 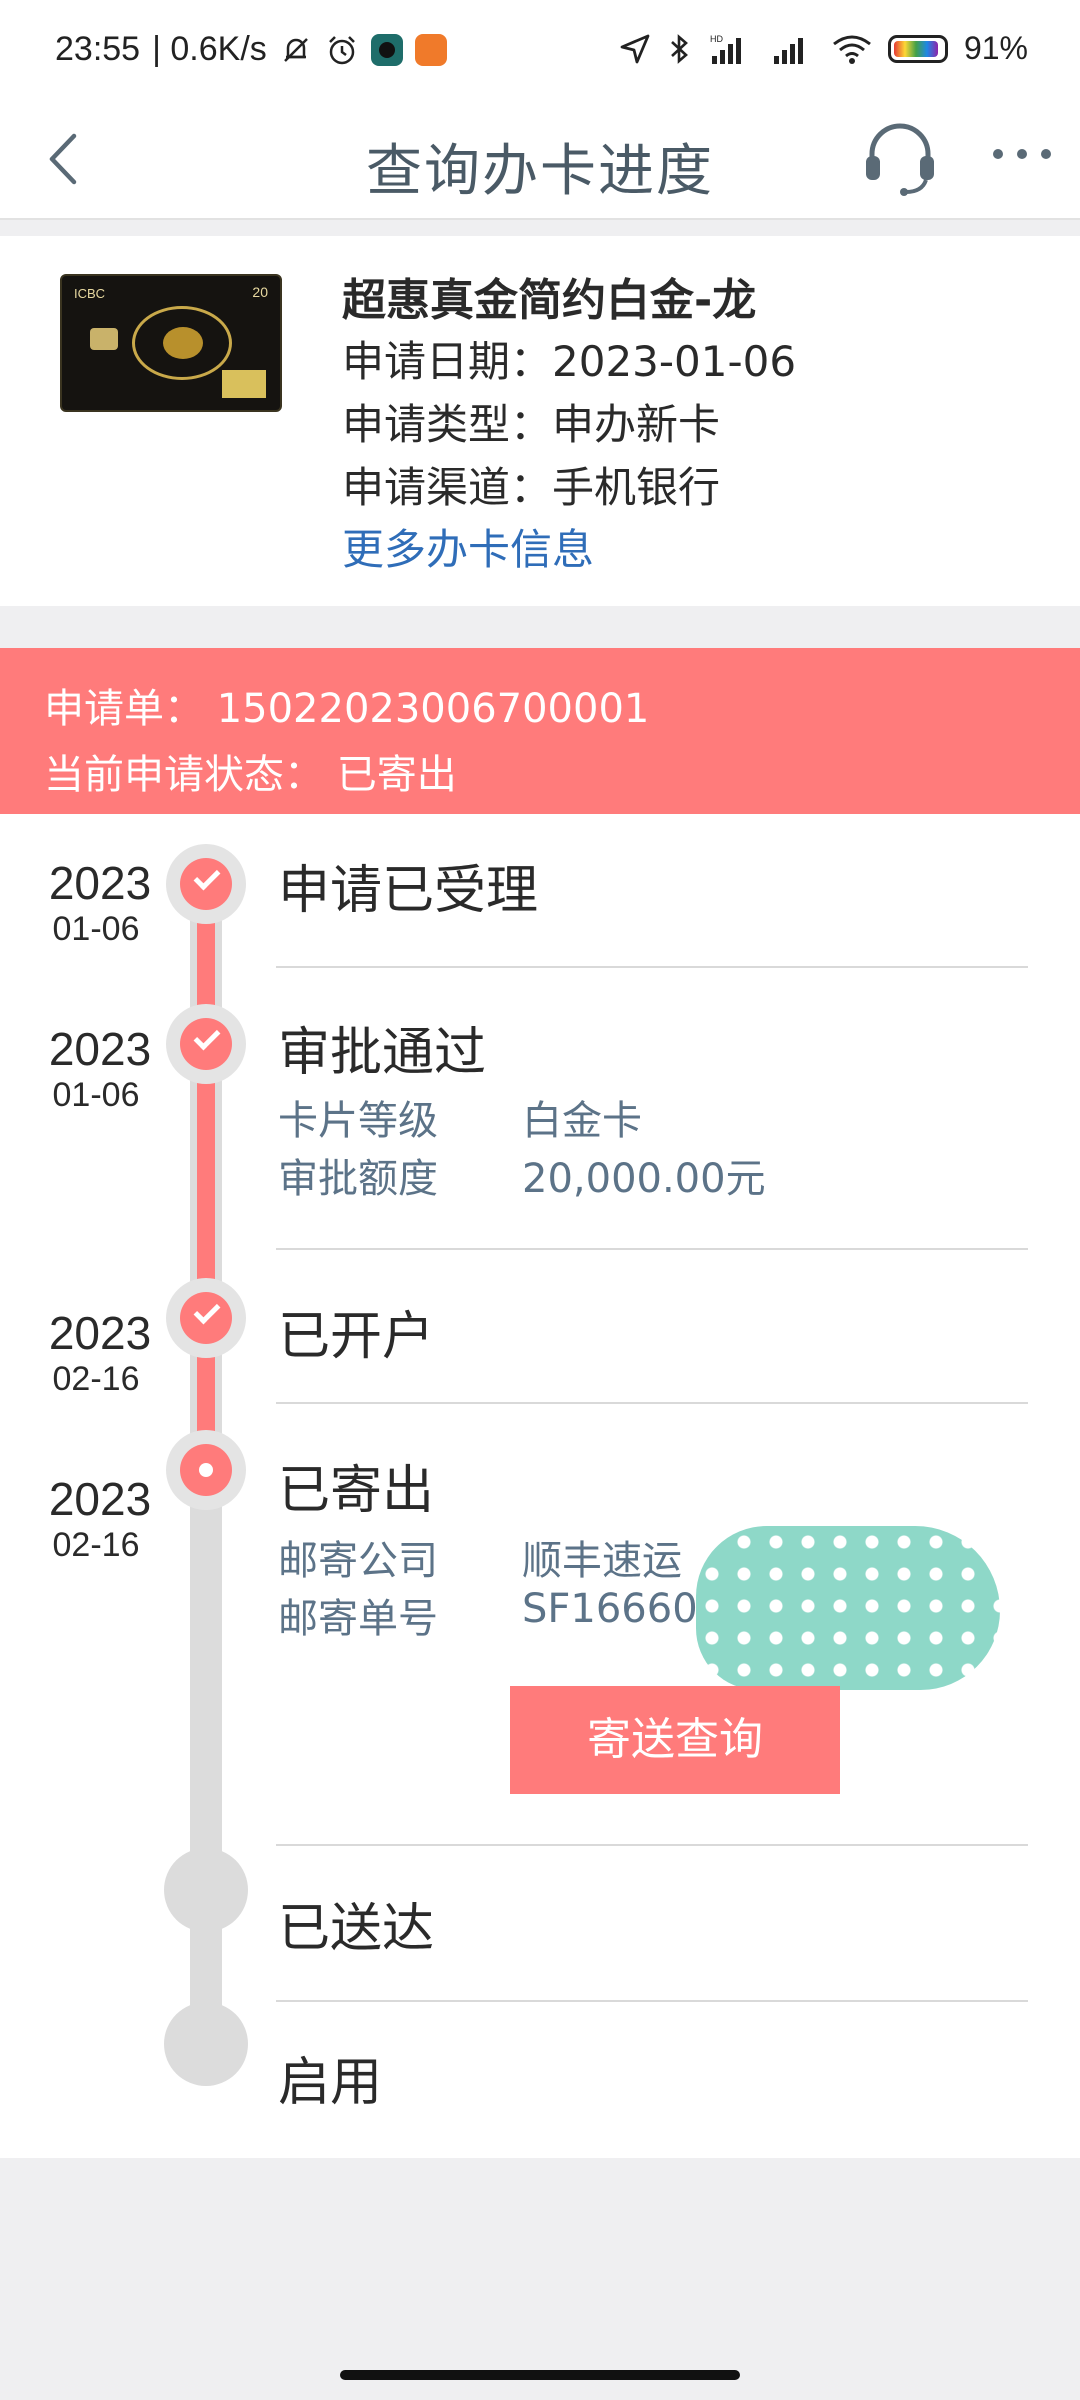 What do you see at coordinates (330, 2083) in the screenshot?
I see `step-title: 启用` at bounding box center [330, 2083].